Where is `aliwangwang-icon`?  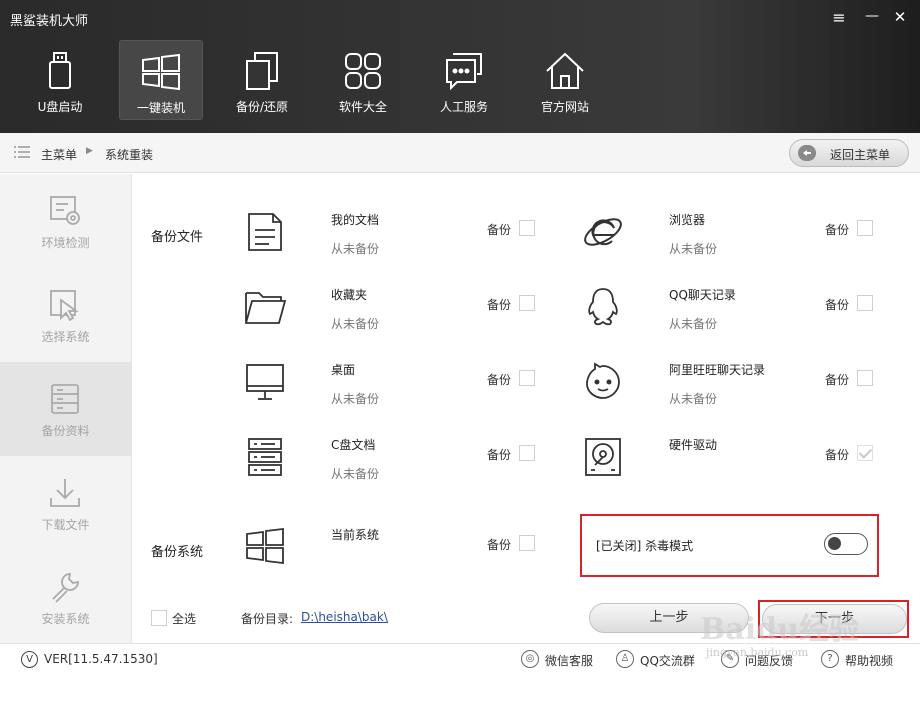
aliwangwang-icon is located at coordinates (603, 380).